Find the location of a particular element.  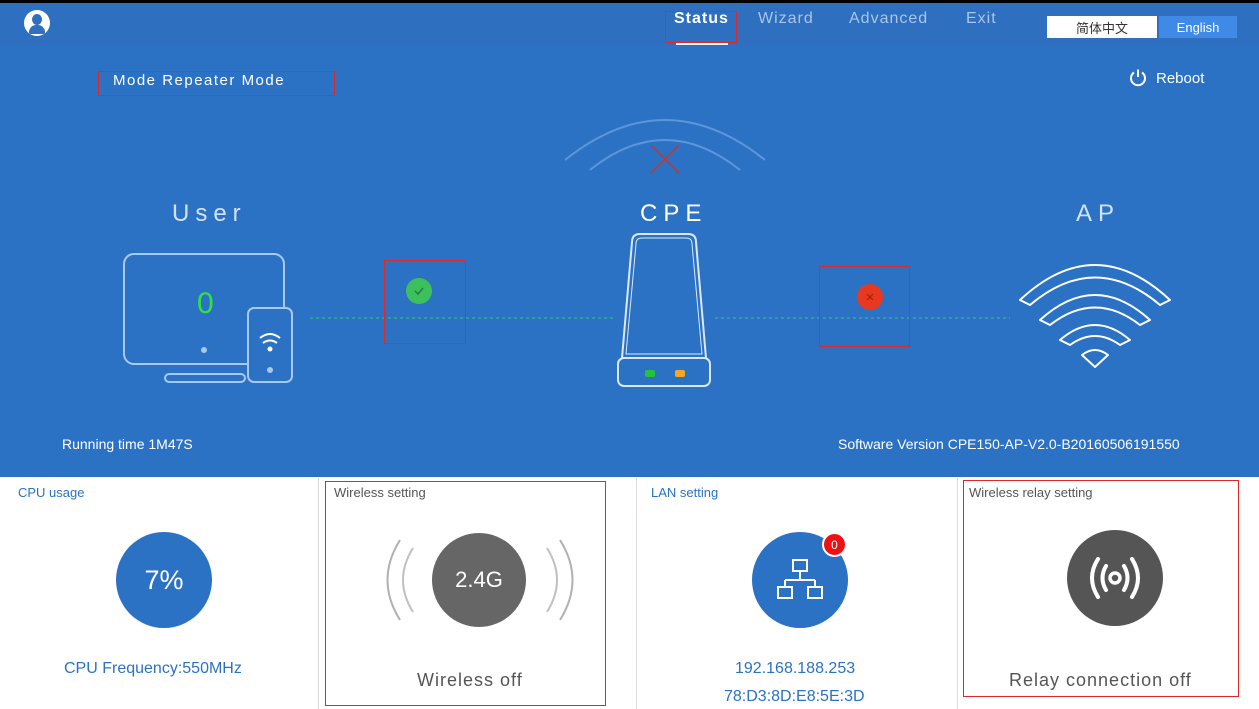

language-chinese-button: 简体中文 is located at coordinates (1102, 27).